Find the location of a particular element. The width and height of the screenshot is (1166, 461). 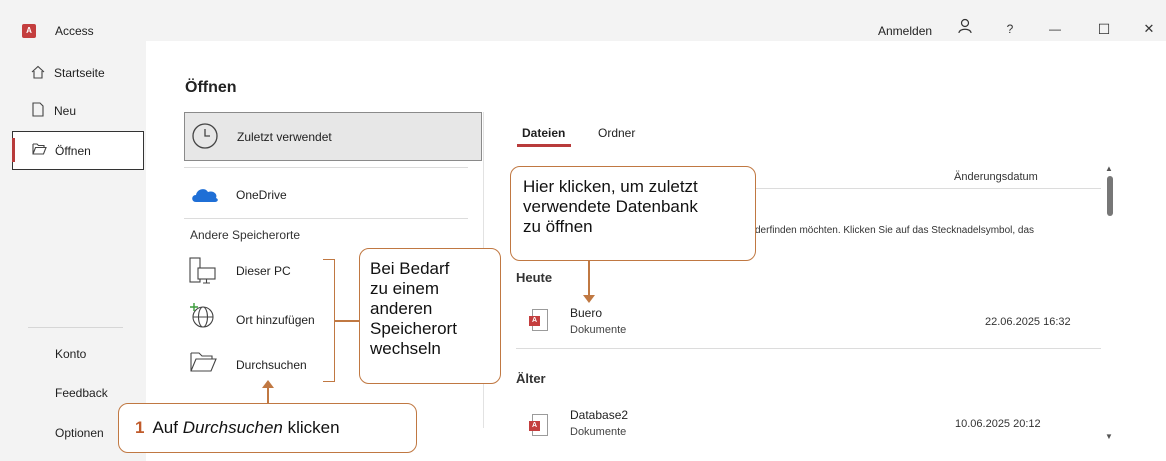

sidebar-item-optionen: Optionen is located at coordinates (79, 433).